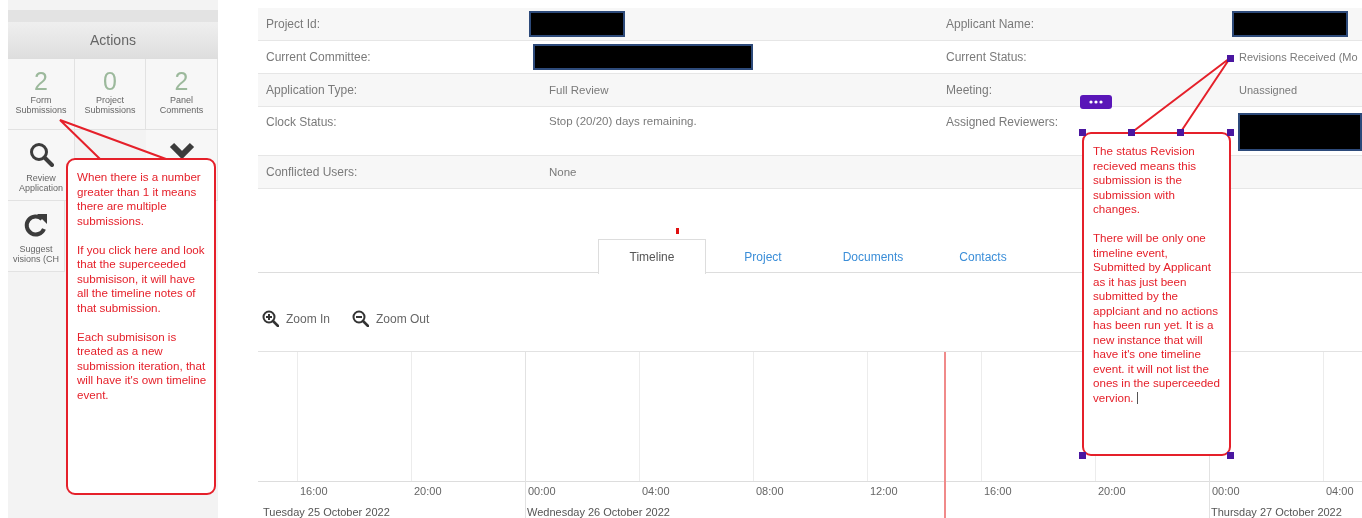  What do you see at coordinates (873, 256) in the screenshot?
I see `tab: Documents` at bounding box center [873, 256].